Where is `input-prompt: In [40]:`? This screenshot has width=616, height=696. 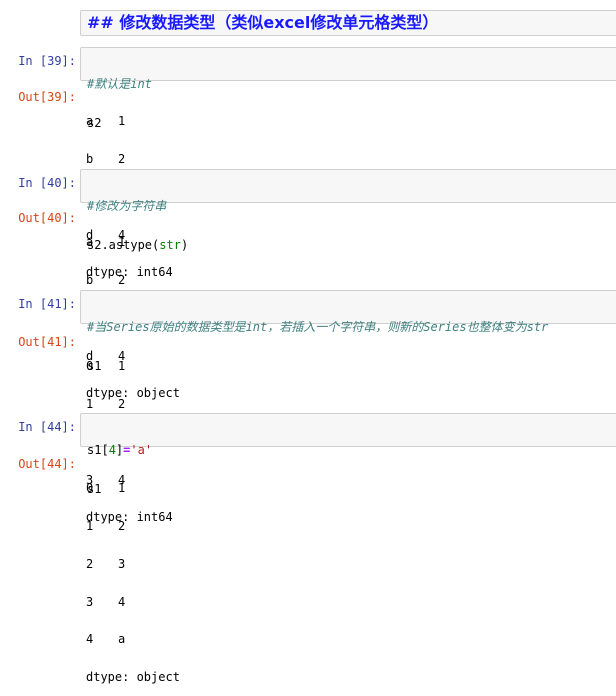 input-prompt: In [40]: is located at coordinates (47, 183).